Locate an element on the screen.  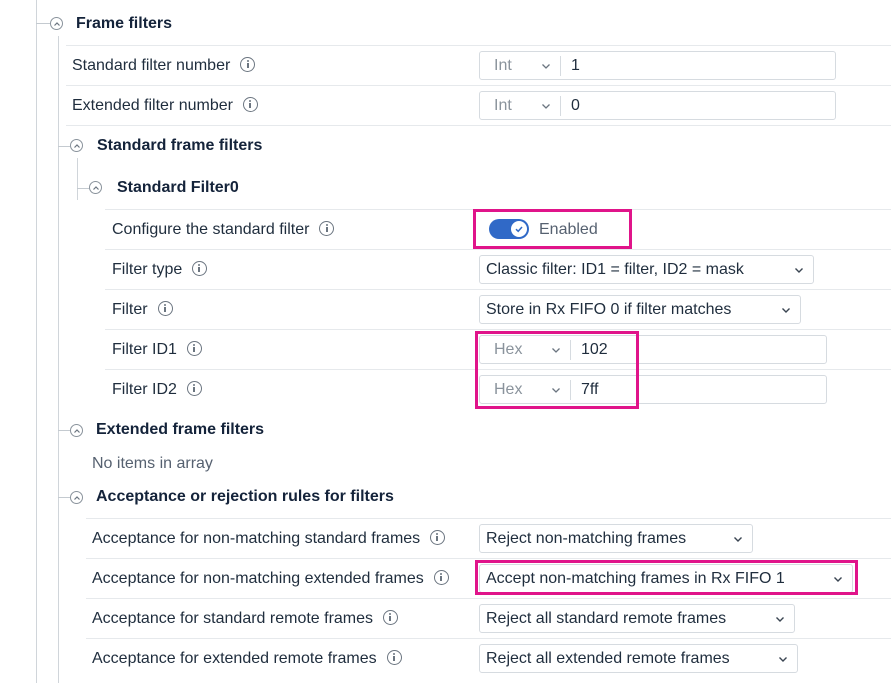
extended-frame-filters-title: Extended frame filters is located at coordinates (180, 429).